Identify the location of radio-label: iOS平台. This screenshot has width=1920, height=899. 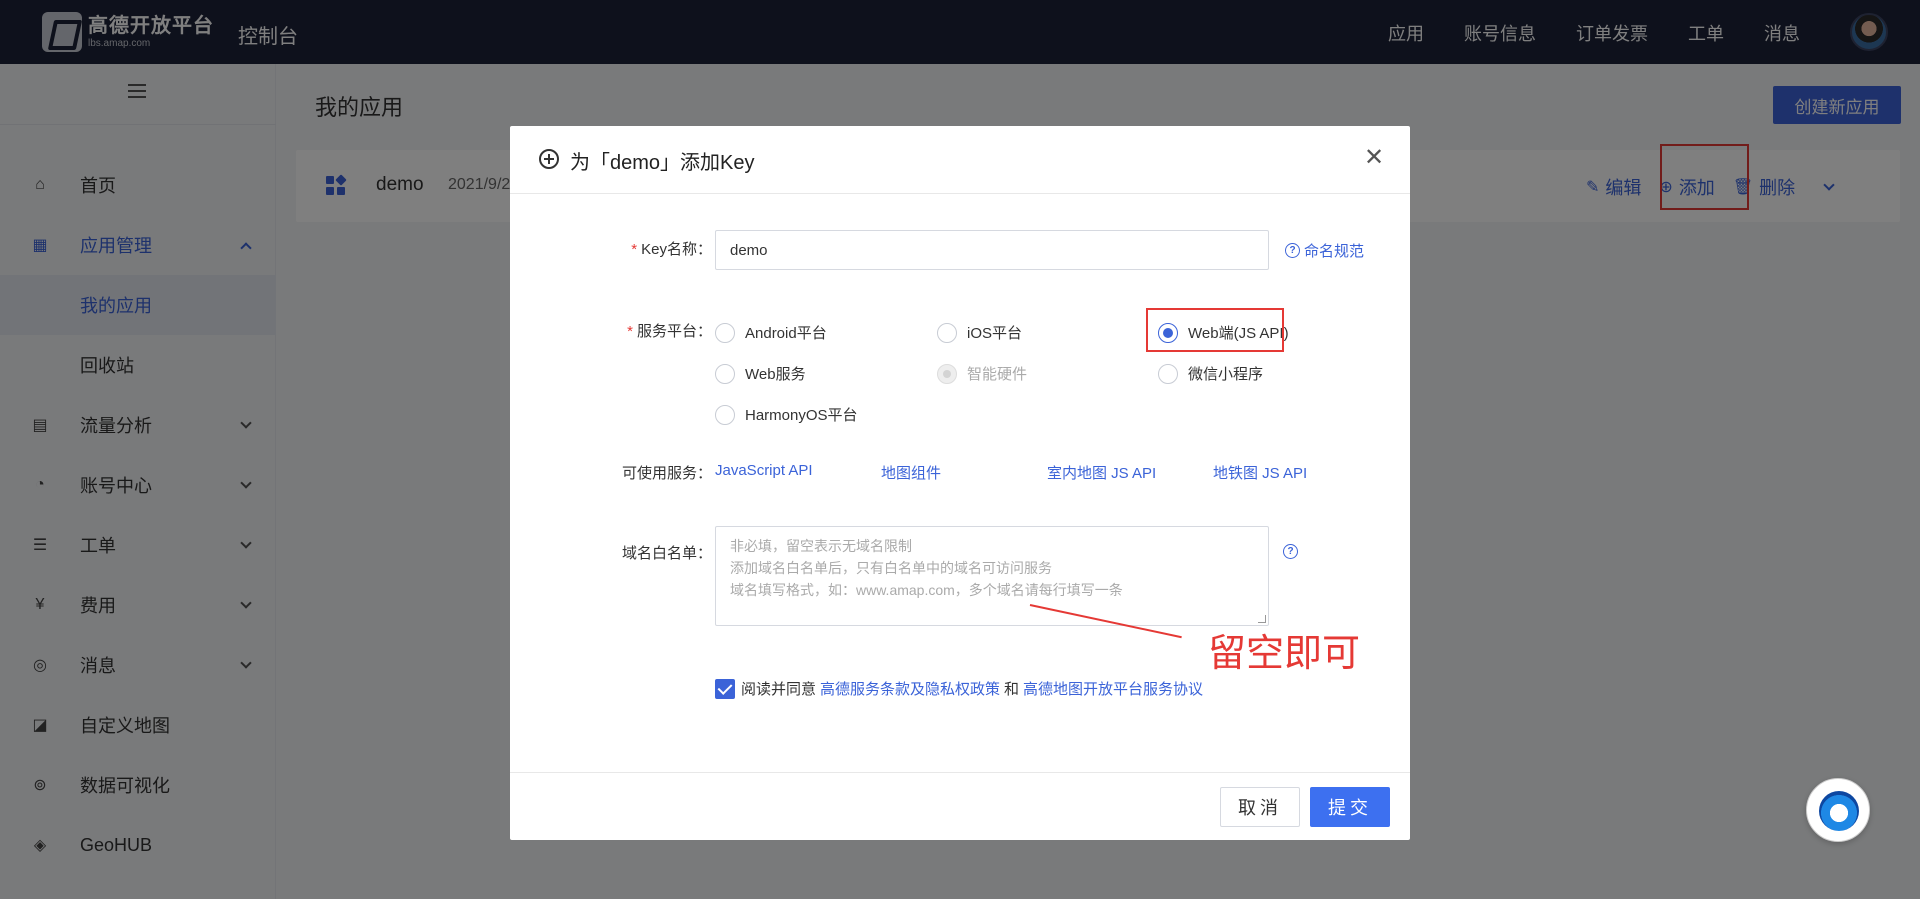
(995, 333).